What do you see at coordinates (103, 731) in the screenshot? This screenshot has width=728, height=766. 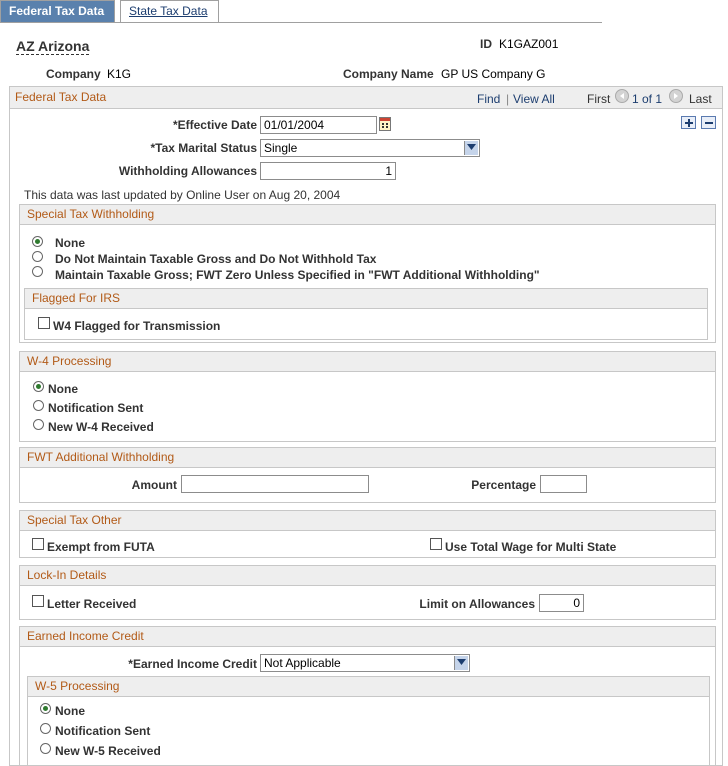 I see `w5-notification-sent-label: Notification Sent` at bounding box center [103, 731].